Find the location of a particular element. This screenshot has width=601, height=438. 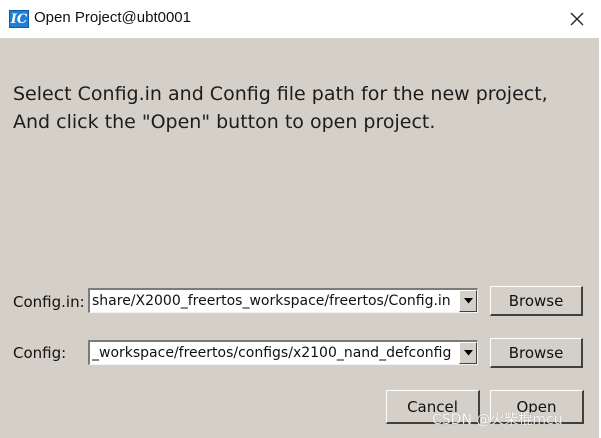

config-in-dropdown-button is located at coordinates (468, 301).